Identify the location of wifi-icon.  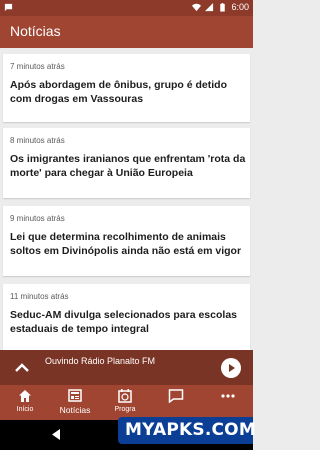
(197, 7).